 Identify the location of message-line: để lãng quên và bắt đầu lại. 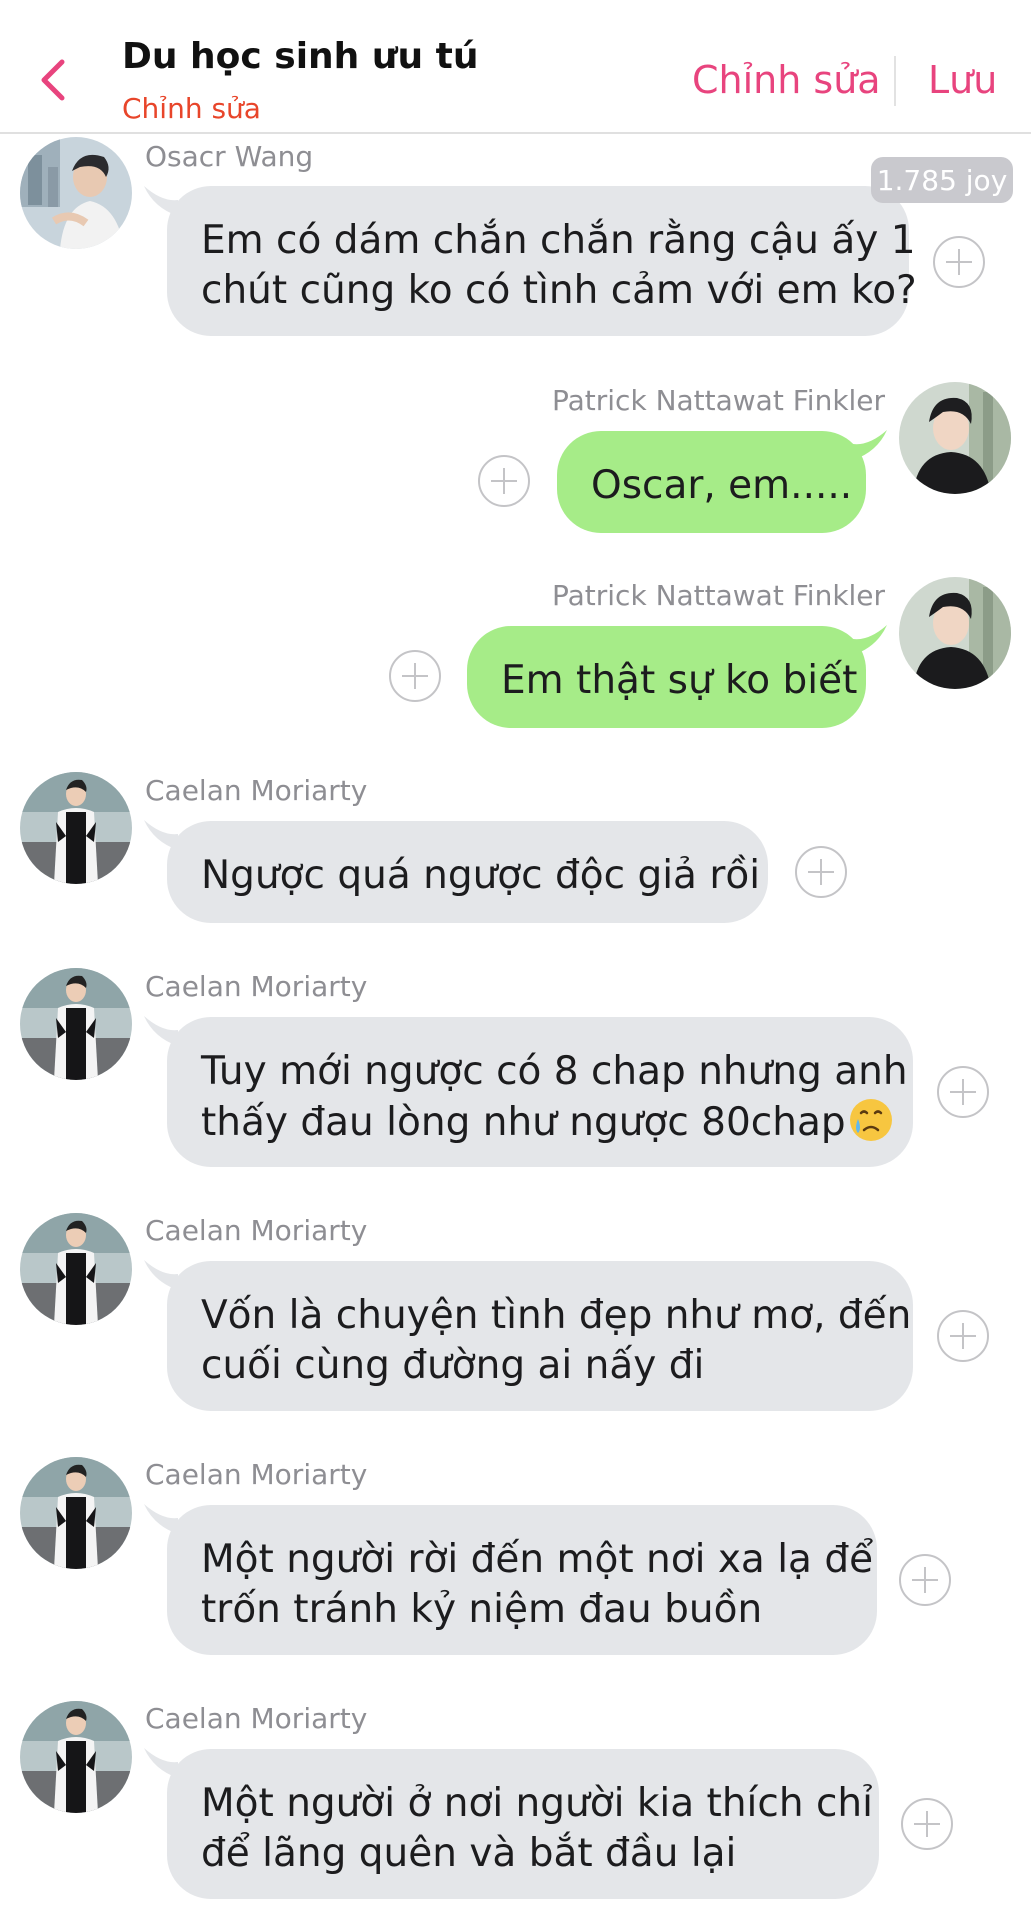
(469, 1853).